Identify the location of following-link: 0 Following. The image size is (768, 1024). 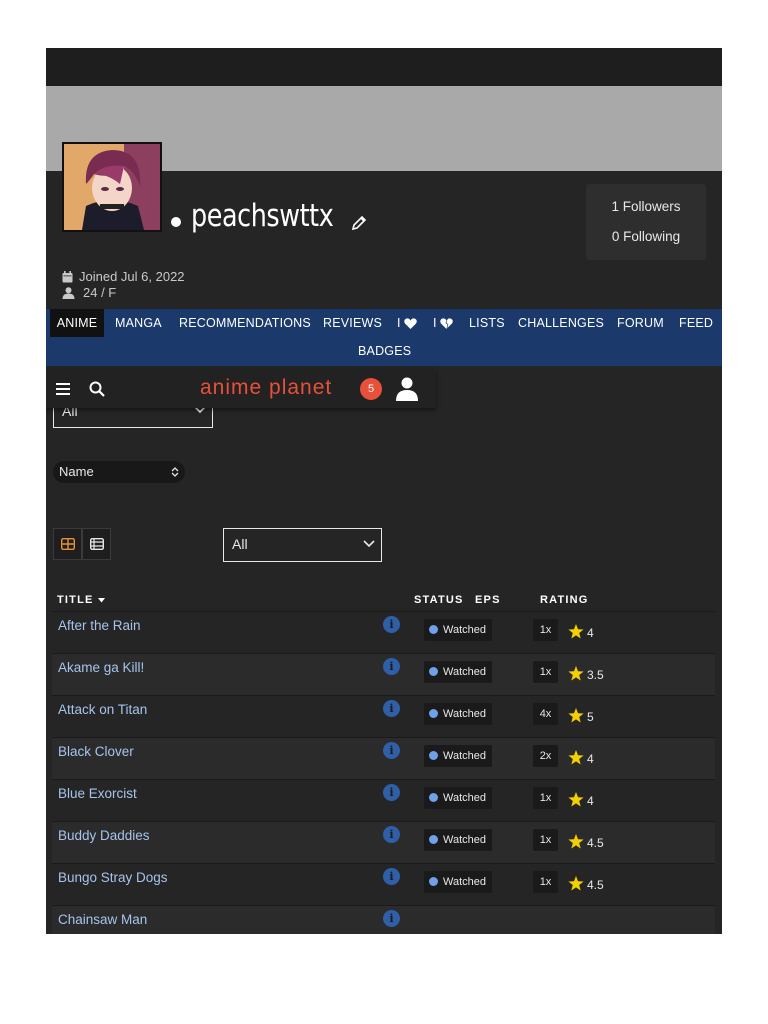
(646, 236).